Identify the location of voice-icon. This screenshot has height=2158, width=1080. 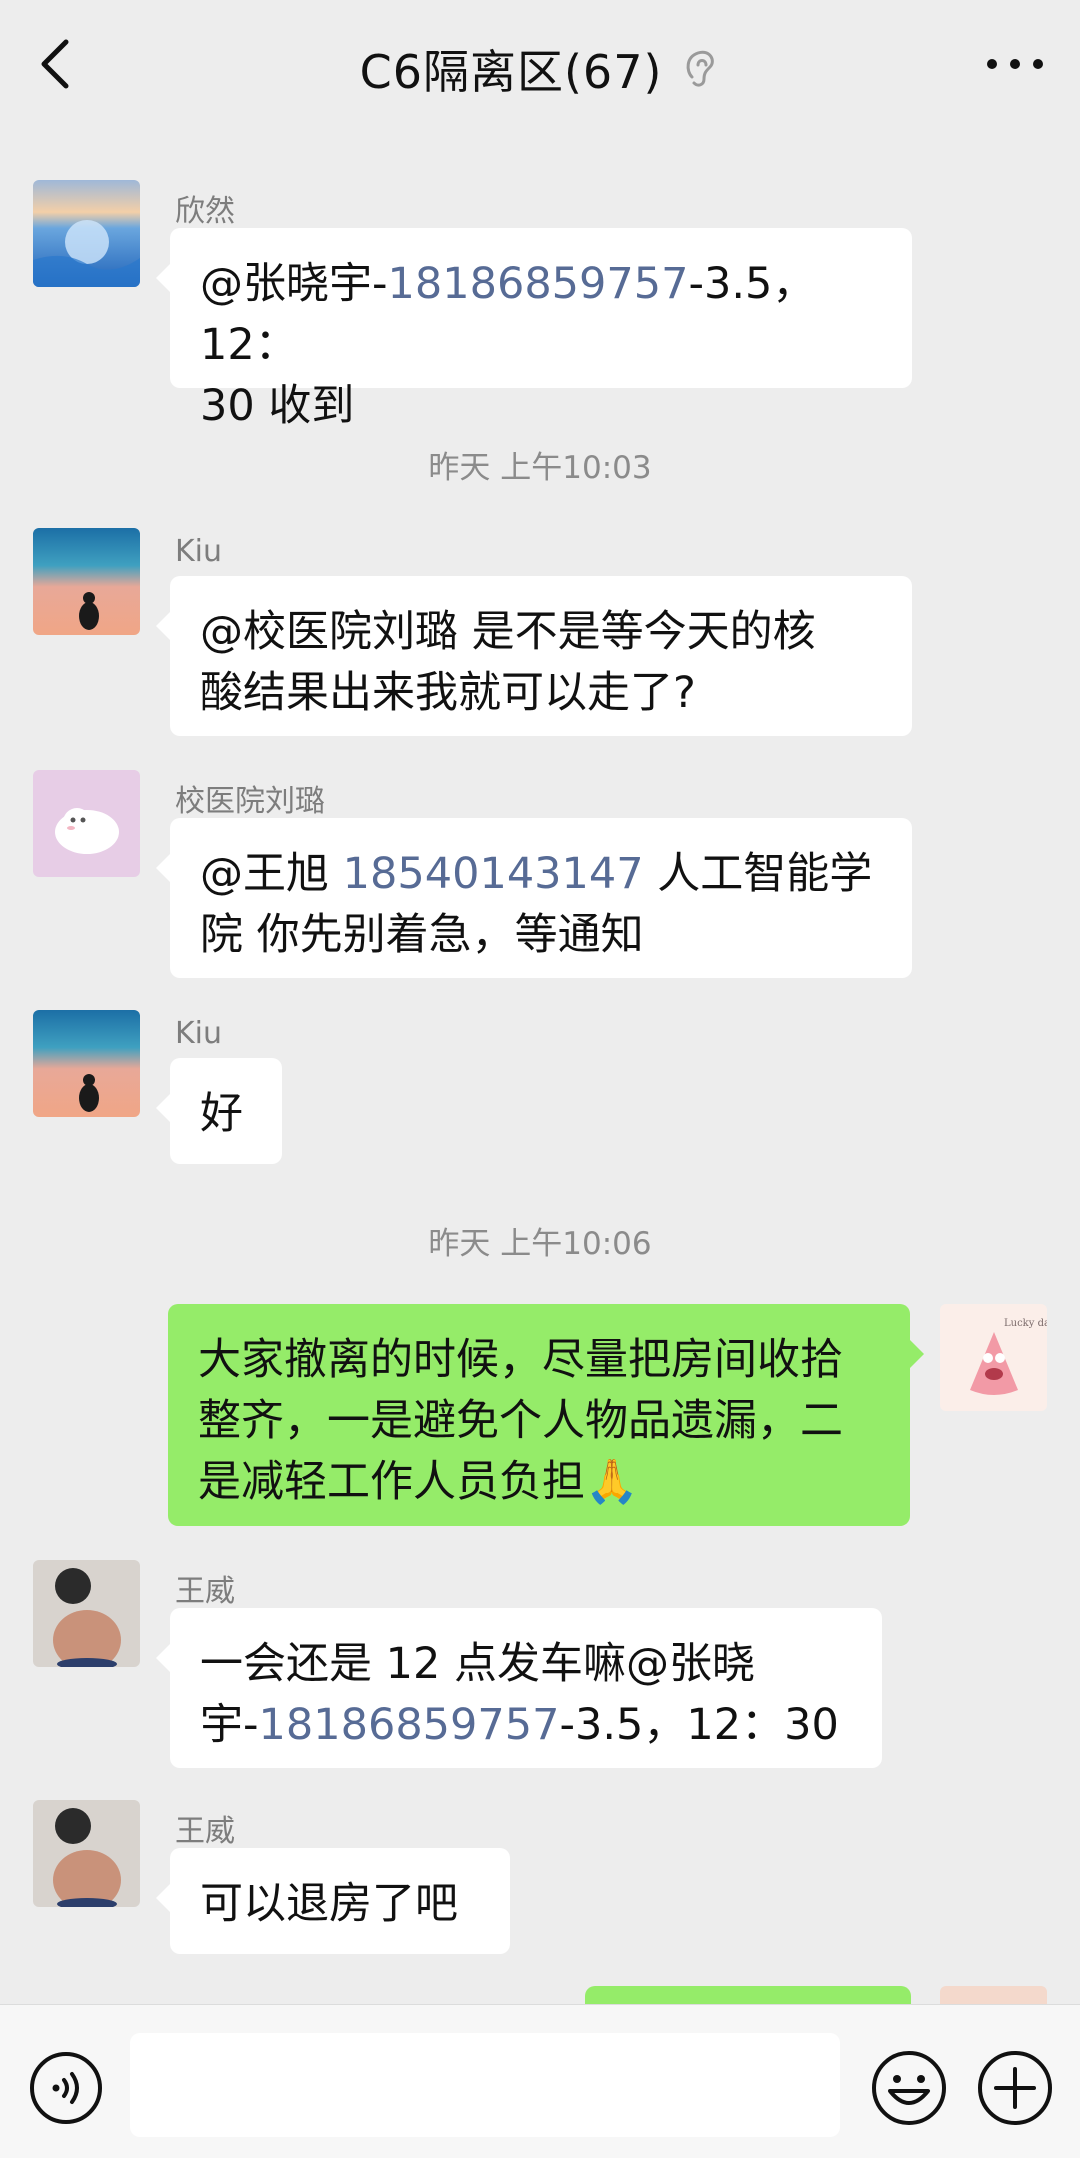
(66, 2088).